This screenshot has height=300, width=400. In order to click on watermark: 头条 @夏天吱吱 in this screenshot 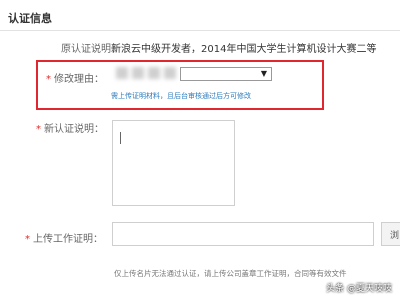, I will do `click(359, 289)`.